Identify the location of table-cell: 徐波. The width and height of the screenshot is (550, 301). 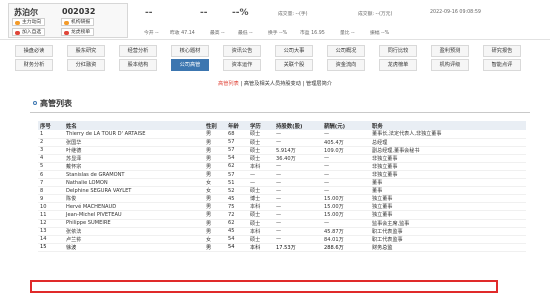
(134, 247).